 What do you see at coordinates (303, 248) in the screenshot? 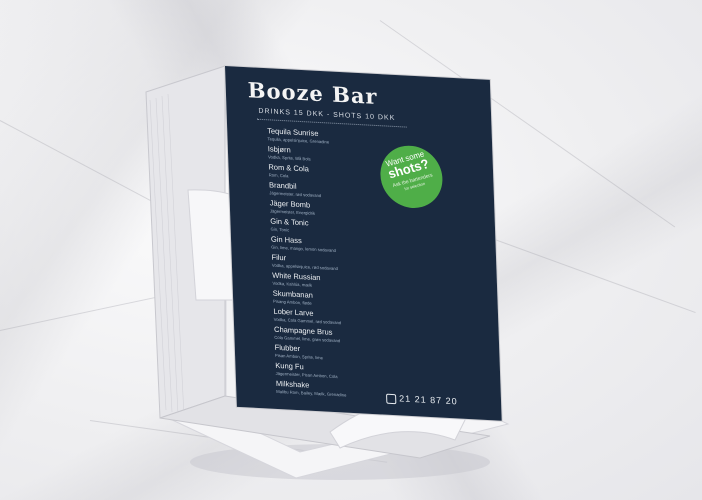
I see `drink-description: Gin, lime, mango, lemon sodavand` at bounding box center [303, 248].